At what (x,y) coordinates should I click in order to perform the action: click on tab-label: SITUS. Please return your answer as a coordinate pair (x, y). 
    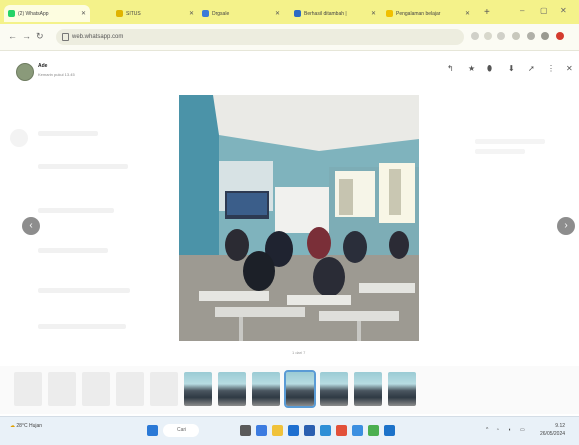
    Looking at the image, I should click on (133, 13).